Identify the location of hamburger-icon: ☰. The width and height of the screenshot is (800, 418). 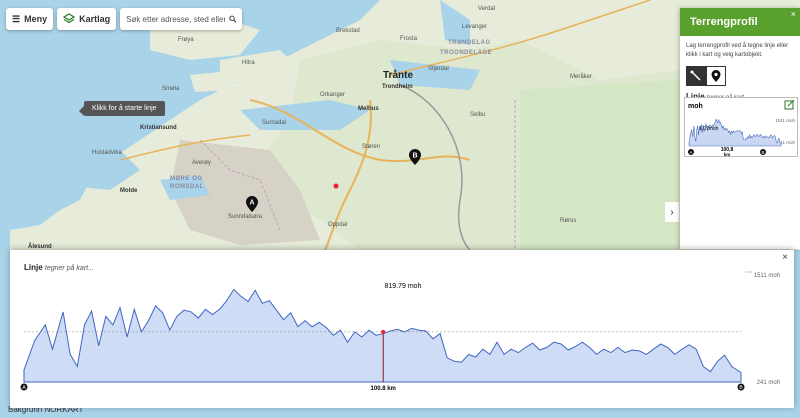
(16, 18).